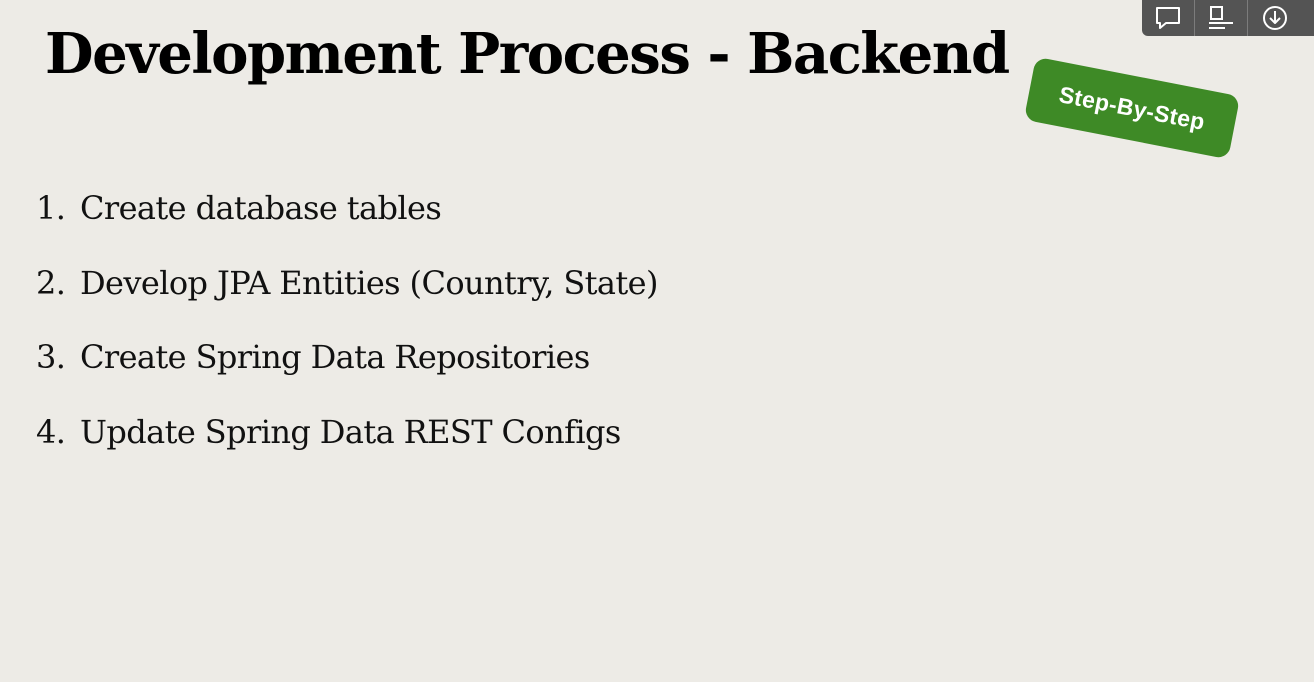 This screenshot has height=682, width=1314. I want to click on comment-button, so click(1168, 18).